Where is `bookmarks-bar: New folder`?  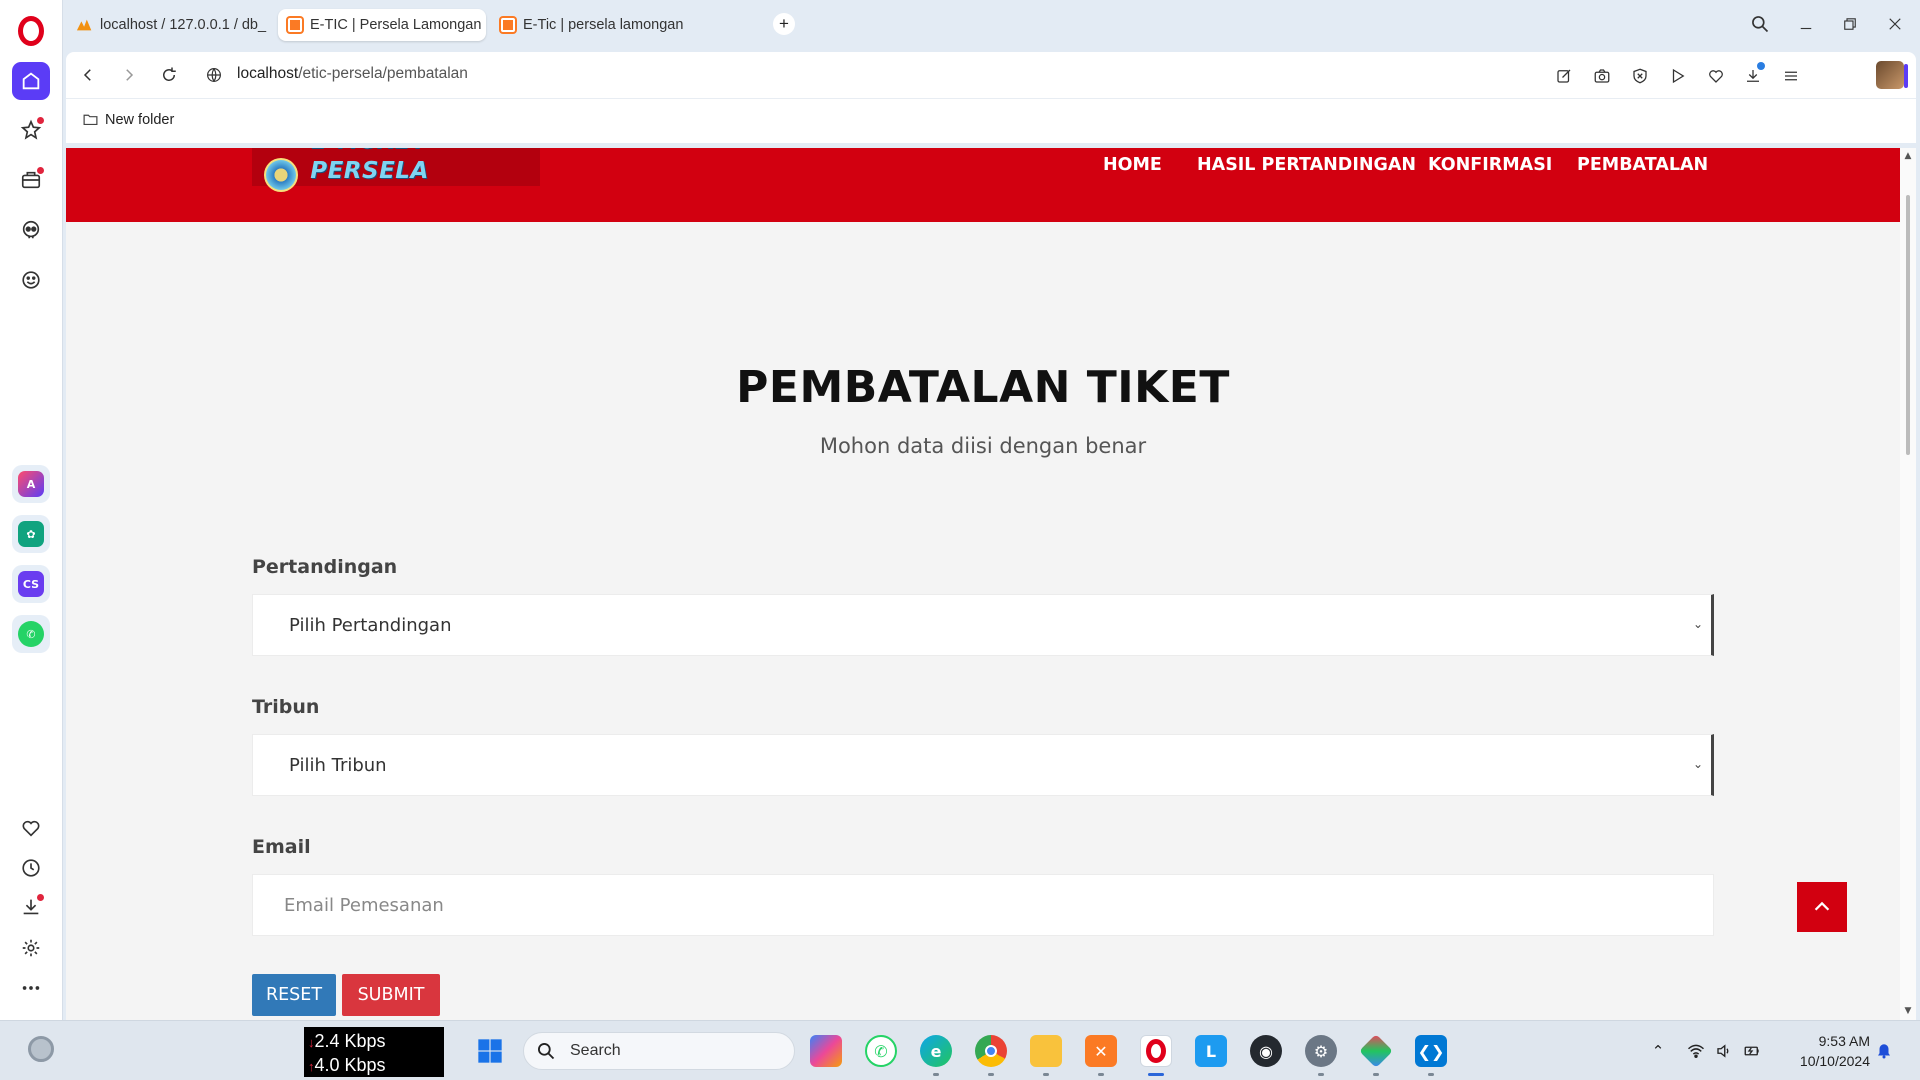 bookmarks-bar: New folder is located at coordinates (991, 120).